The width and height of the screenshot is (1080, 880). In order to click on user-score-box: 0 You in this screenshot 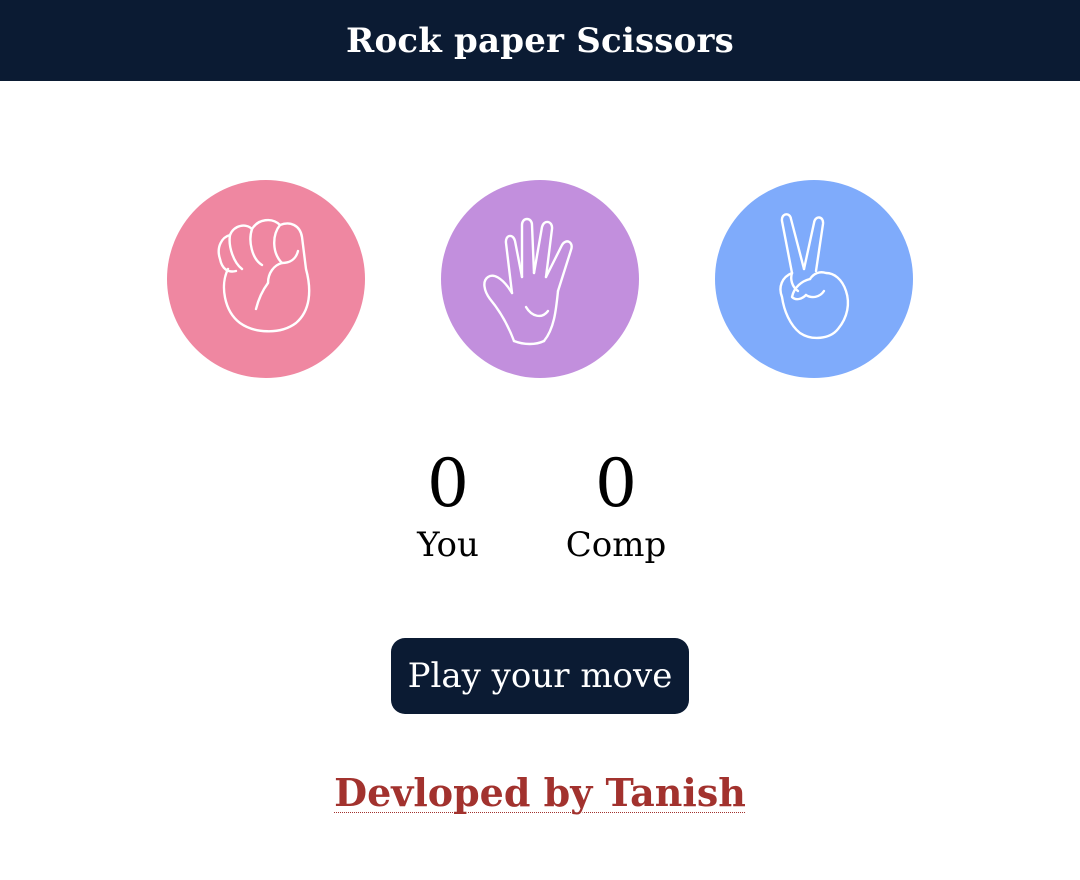, I will do `click(448, 506)`.